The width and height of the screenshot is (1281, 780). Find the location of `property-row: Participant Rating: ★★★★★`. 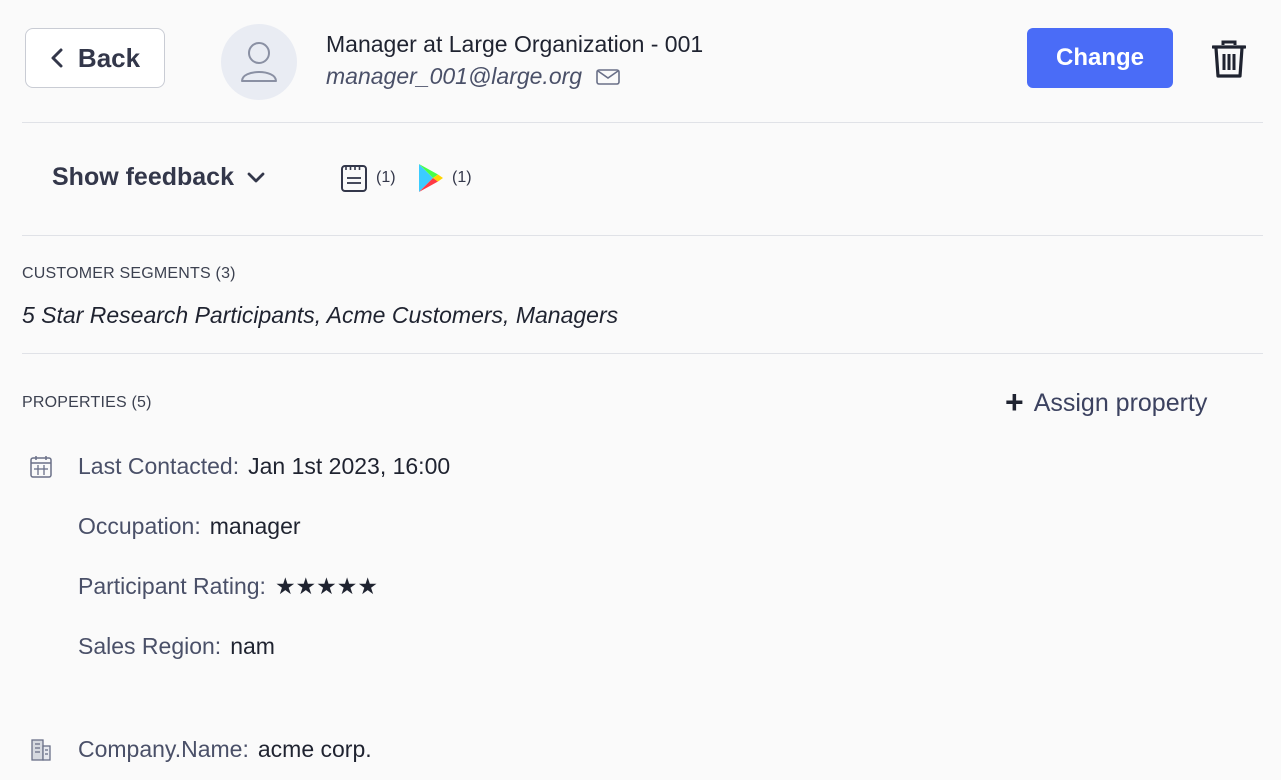

property-row: Participant Rating: ★★★★★ is located at coordinates (228, 586).